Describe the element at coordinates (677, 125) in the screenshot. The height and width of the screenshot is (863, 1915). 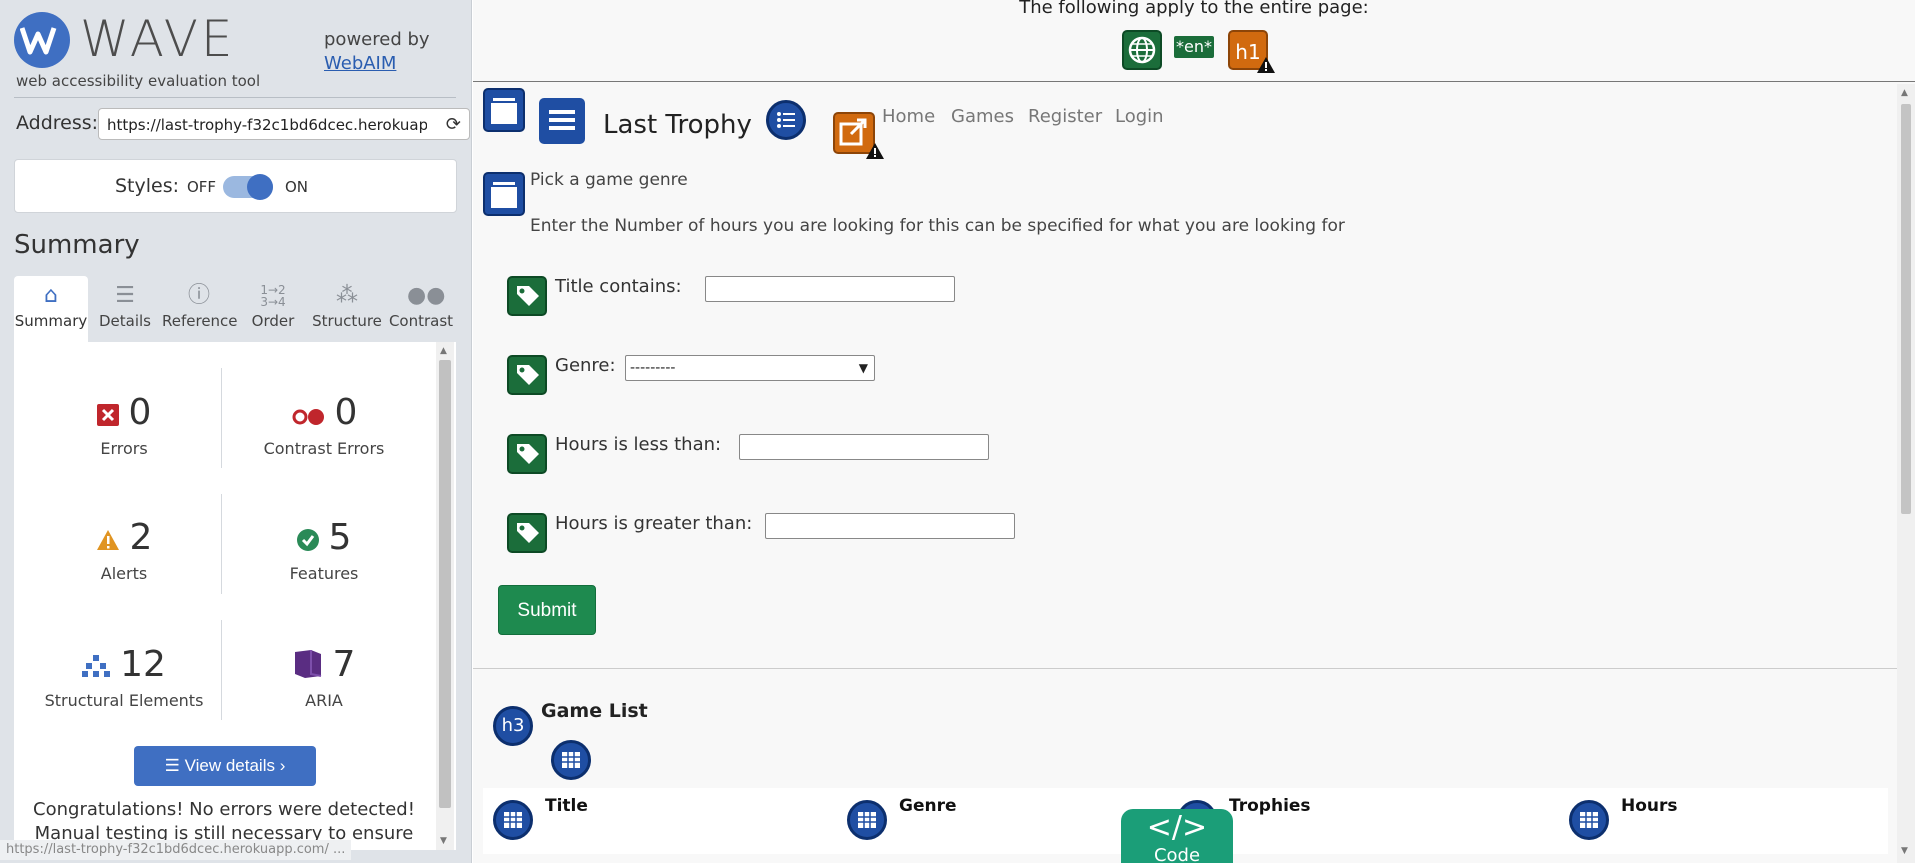
I see `site-title: Last Trophy` at that location.